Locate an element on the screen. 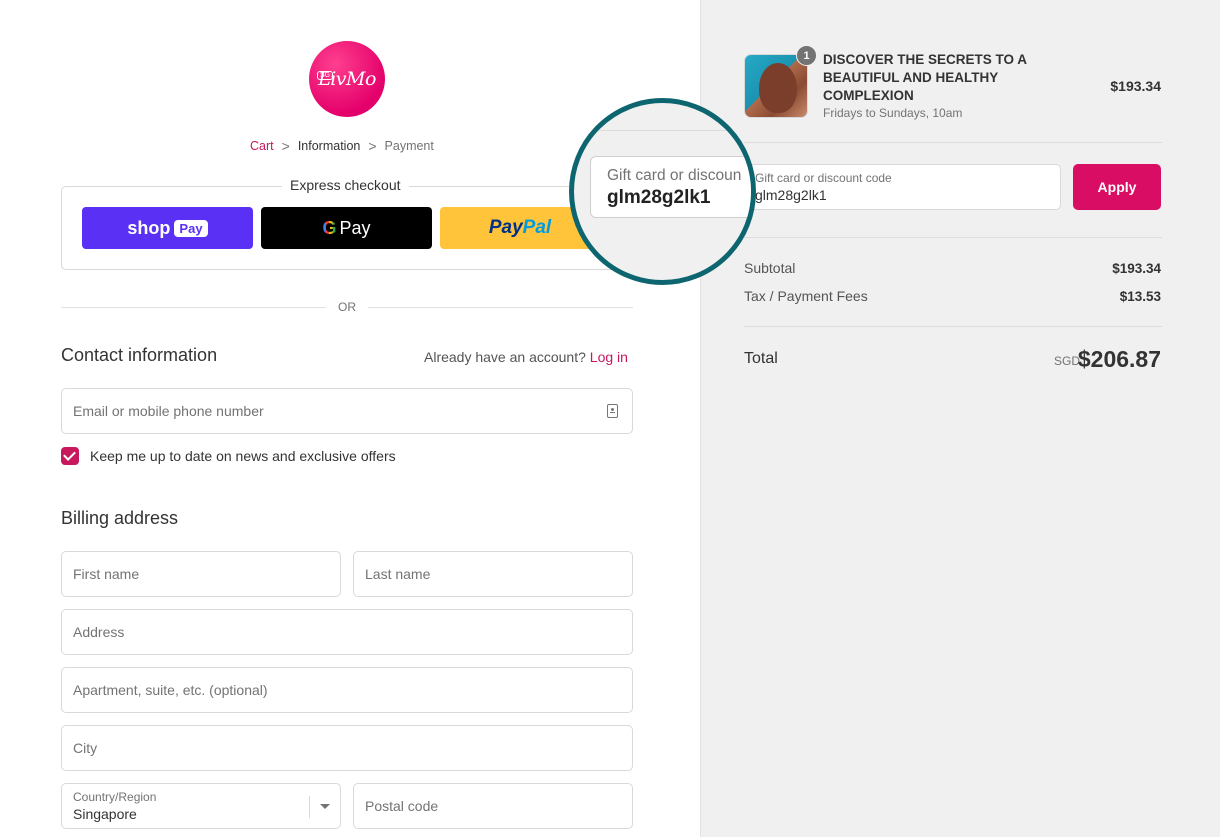 This screenshot has width=1220, height=837. postal-code-field: Postal code is located at coordinates (493, 806).